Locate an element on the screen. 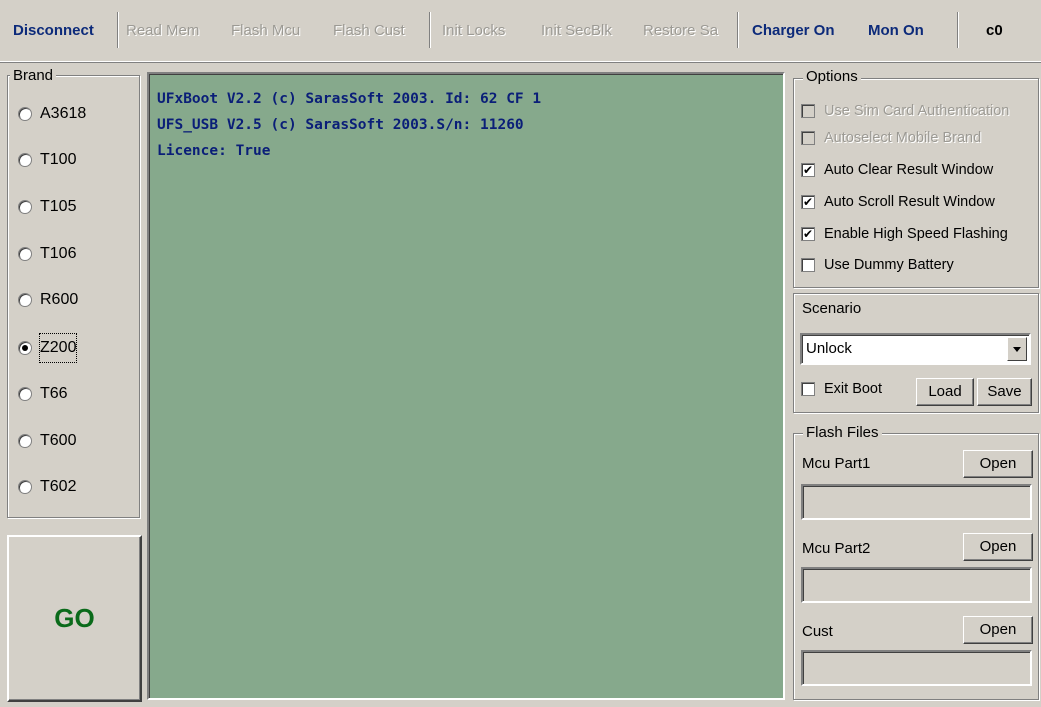  flash-cust-button: Flash Cust is located at coordinates (369, 31).